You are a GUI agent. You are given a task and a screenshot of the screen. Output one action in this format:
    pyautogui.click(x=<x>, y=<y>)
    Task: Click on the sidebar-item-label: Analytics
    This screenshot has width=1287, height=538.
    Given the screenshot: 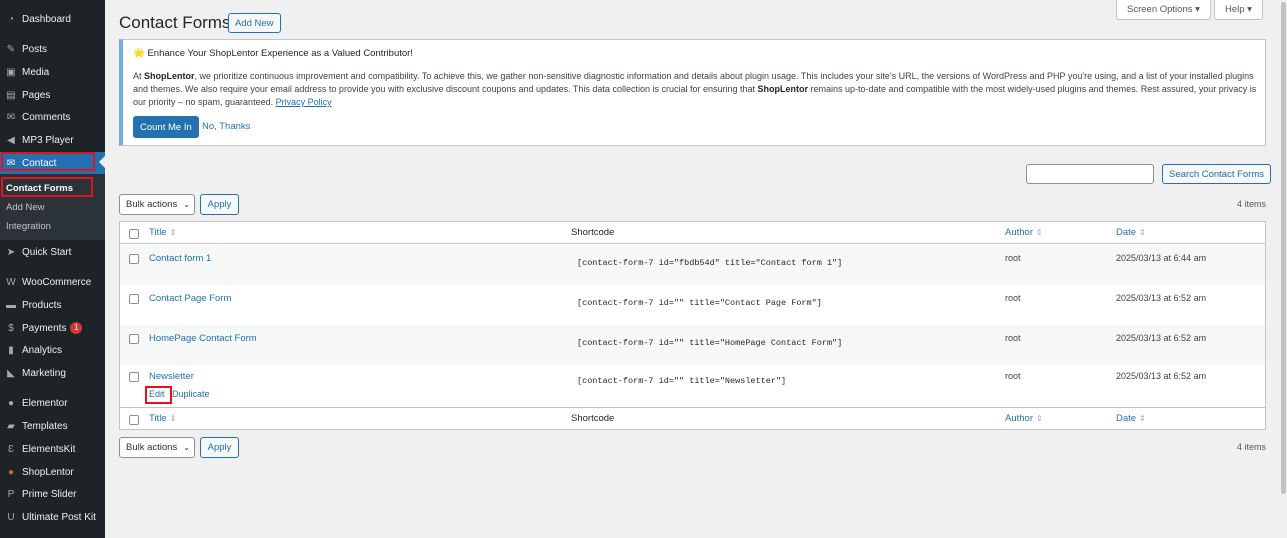 What is the action you would take?
    pyautogui.click(x=42, y=350)
    